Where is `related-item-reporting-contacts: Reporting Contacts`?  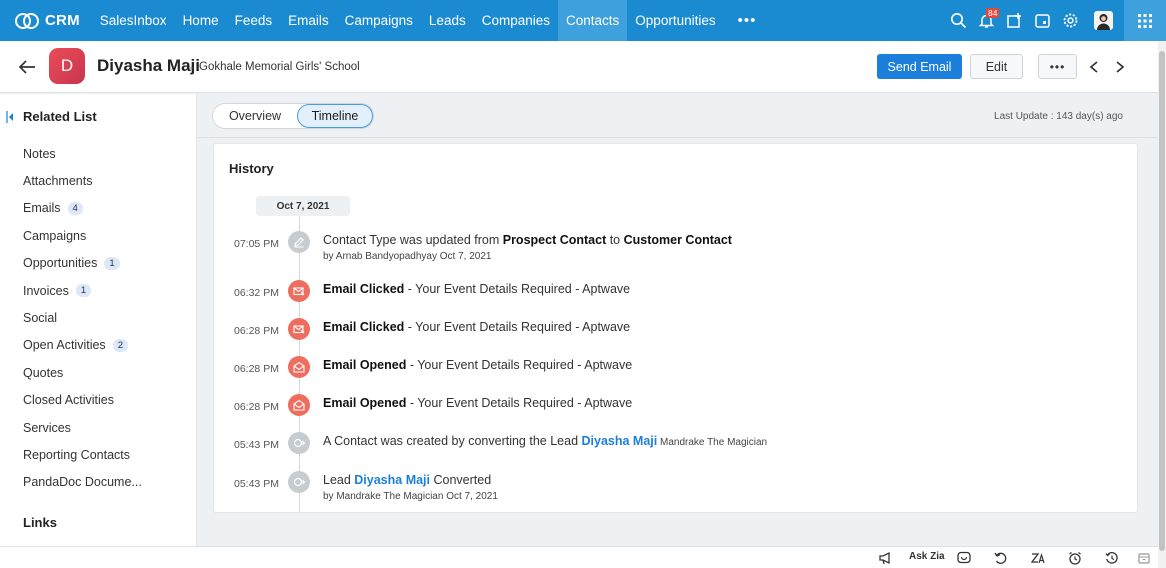 related-item-reporting-contacts: Reporting Contacts is located at coordinates (82, 454).